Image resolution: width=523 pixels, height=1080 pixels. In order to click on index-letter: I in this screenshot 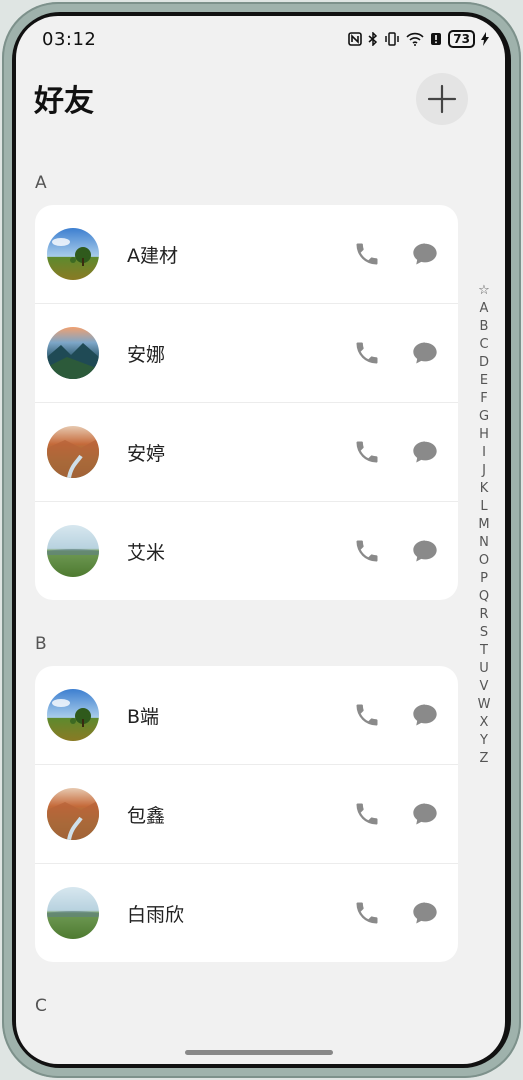, I will do `click(484, 453)`.